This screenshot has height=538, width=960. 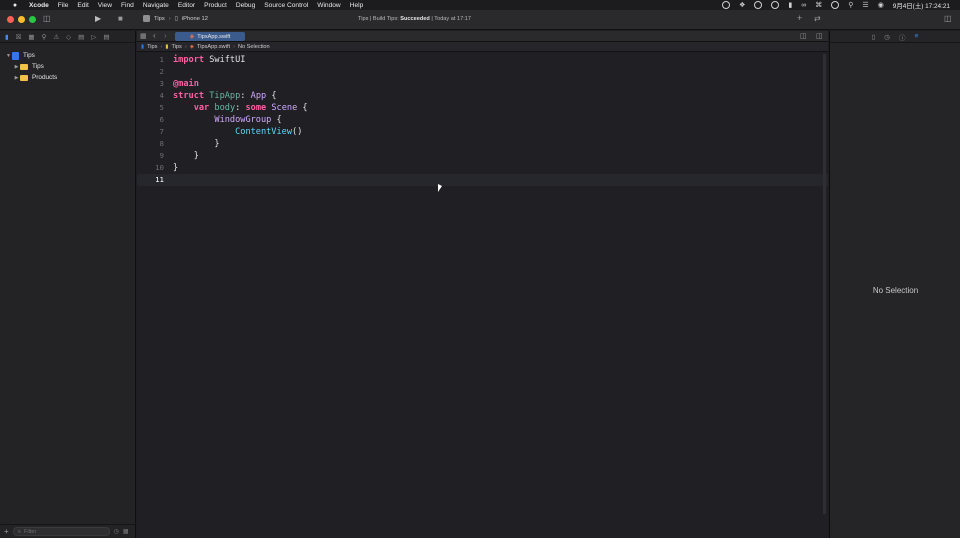 I want to click on scheme-selector: Tips › ▯ iPhone 12, so click(x=175, y=18).